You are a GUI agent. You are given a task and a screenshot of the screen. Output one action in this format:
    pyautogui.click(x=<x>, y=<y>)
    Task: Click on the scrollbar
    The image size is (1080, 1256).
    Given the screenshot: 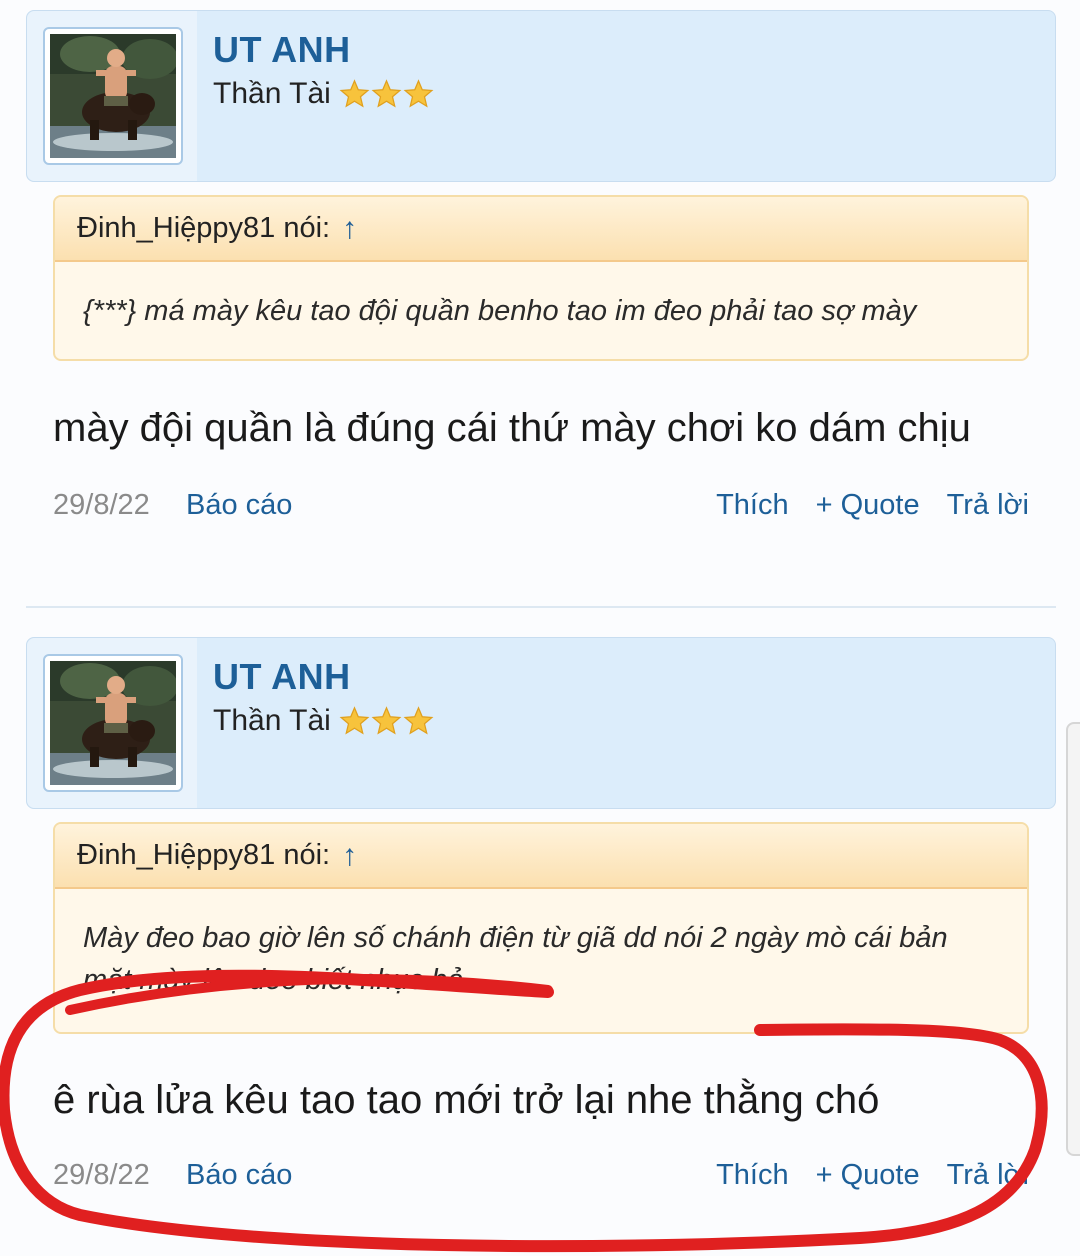 What is the action you would take?
    pyautogui.click(x=1073, y=939)
    